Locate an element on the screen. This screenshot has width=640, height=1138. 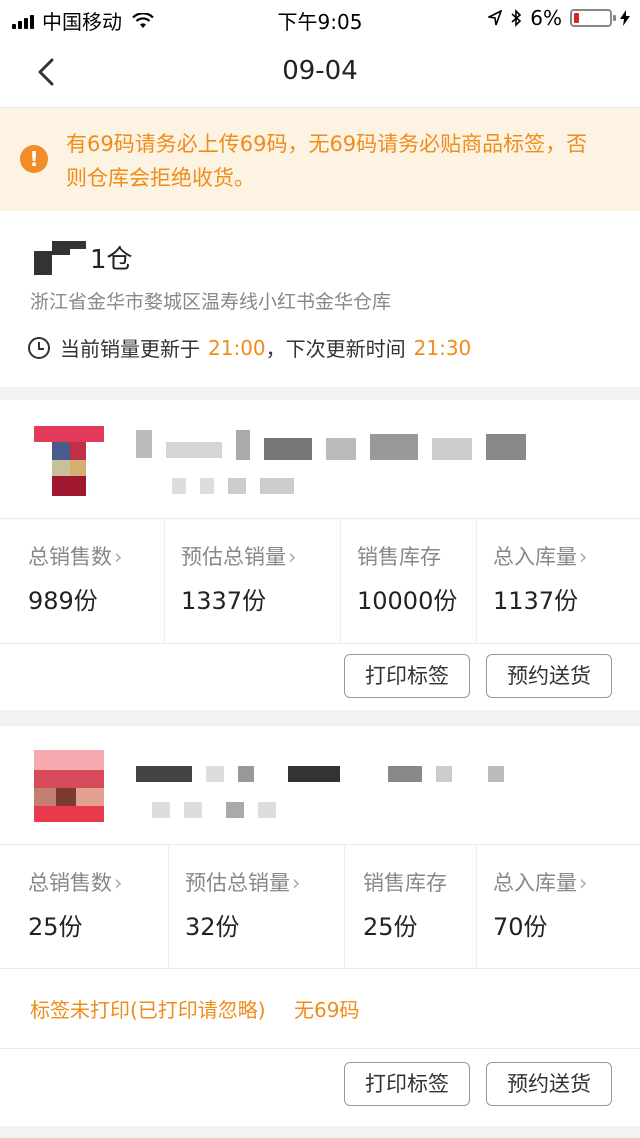
battery-percent: 6% is located at coordinates (546, 18).